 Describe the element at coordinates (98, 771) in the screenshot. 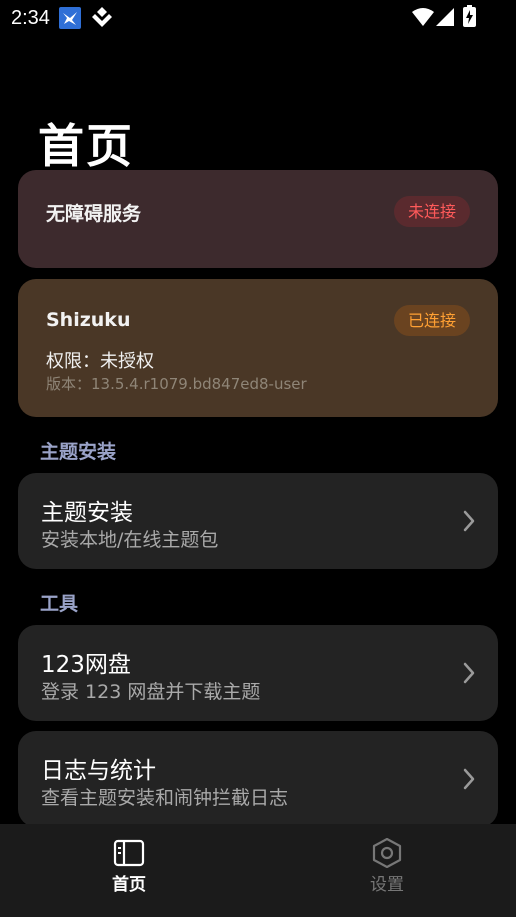

I see `logs-stats-title: 日志与统计` at that location.